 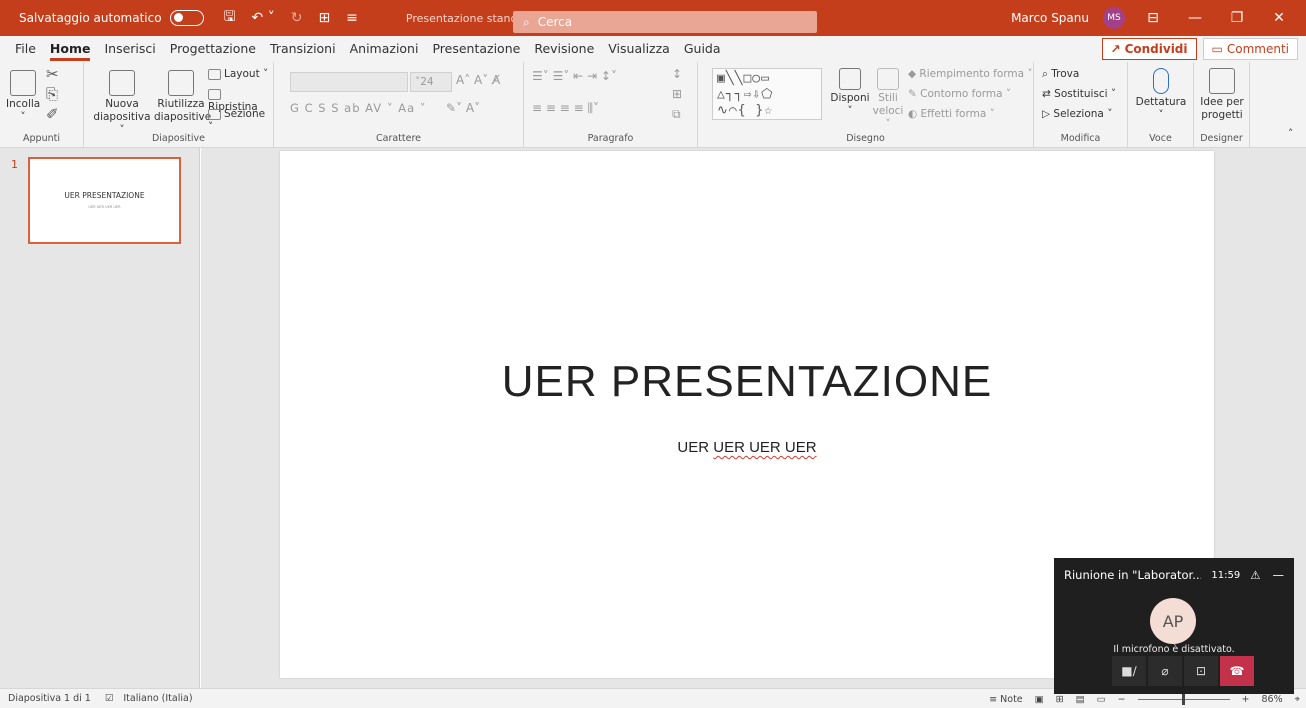 I want to click on more-options-icon: —, so click(x=1279, y=575).